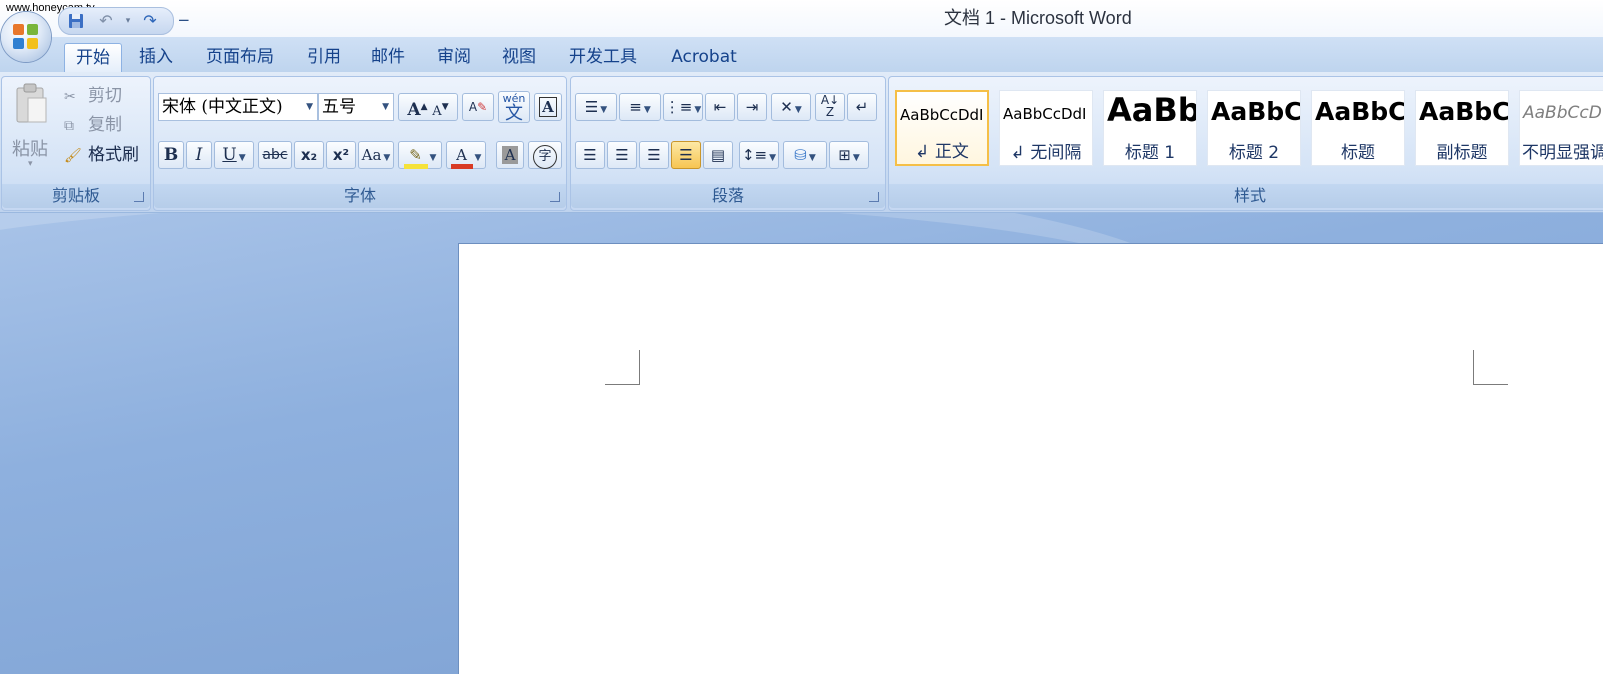  What do you see at coordinates (106, 21) in the screenshot?
I see `undo-icon: ↶` at bounding box center [106, 21].